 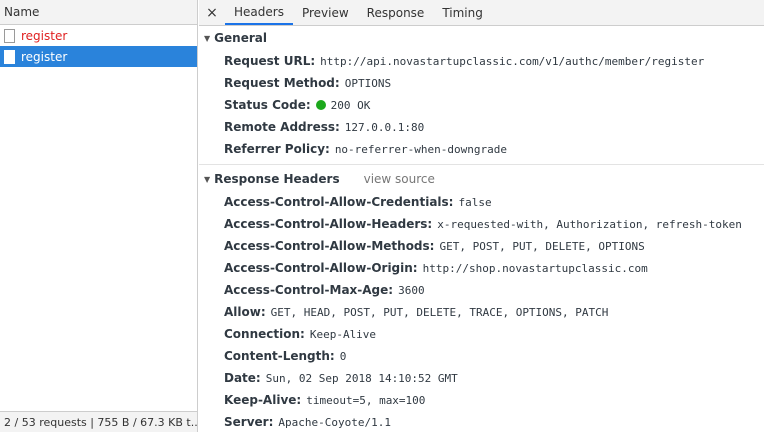 I want to click on details-tab-bar: × Headers Preview Response Timing, so click(x=481, y=13).